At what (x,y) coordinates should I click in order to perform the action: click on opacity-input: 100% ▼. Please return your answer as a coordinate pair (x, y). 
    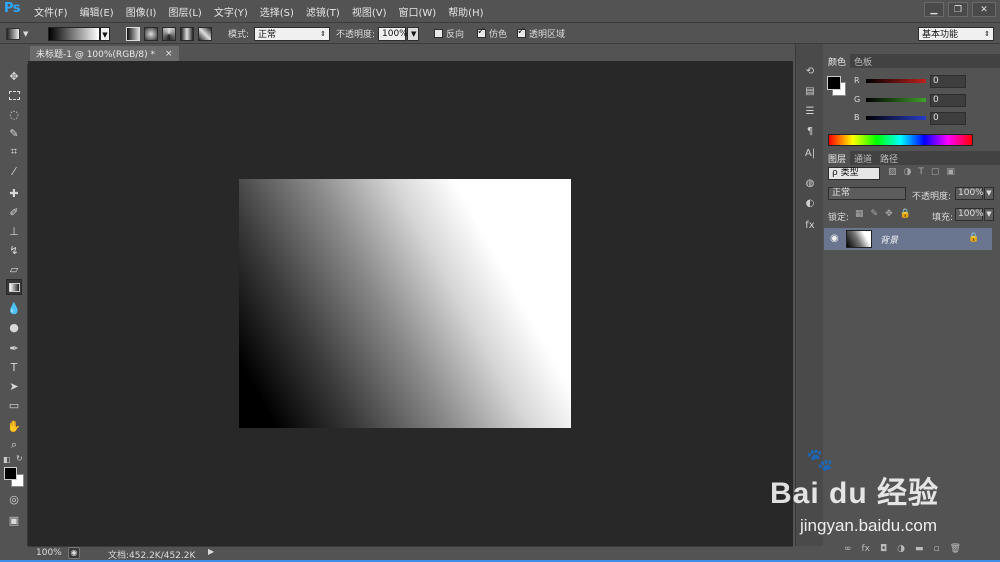
    Looking at the image, I should click on (398, 33).